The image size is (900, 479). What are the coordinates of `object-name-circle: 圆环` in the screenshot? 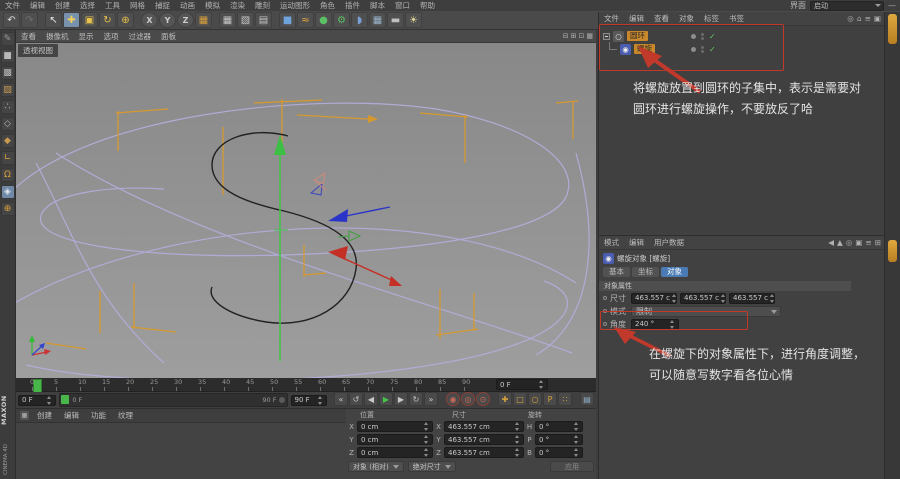 It's located at (637, 36).